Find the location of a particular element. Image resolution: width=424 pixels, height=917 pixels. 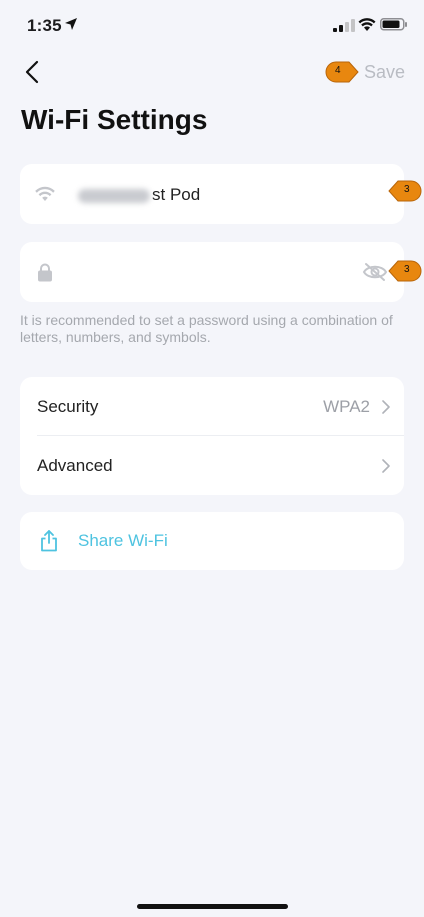

ssid-visible-text: st Pod is located at coordinates (176, 194).